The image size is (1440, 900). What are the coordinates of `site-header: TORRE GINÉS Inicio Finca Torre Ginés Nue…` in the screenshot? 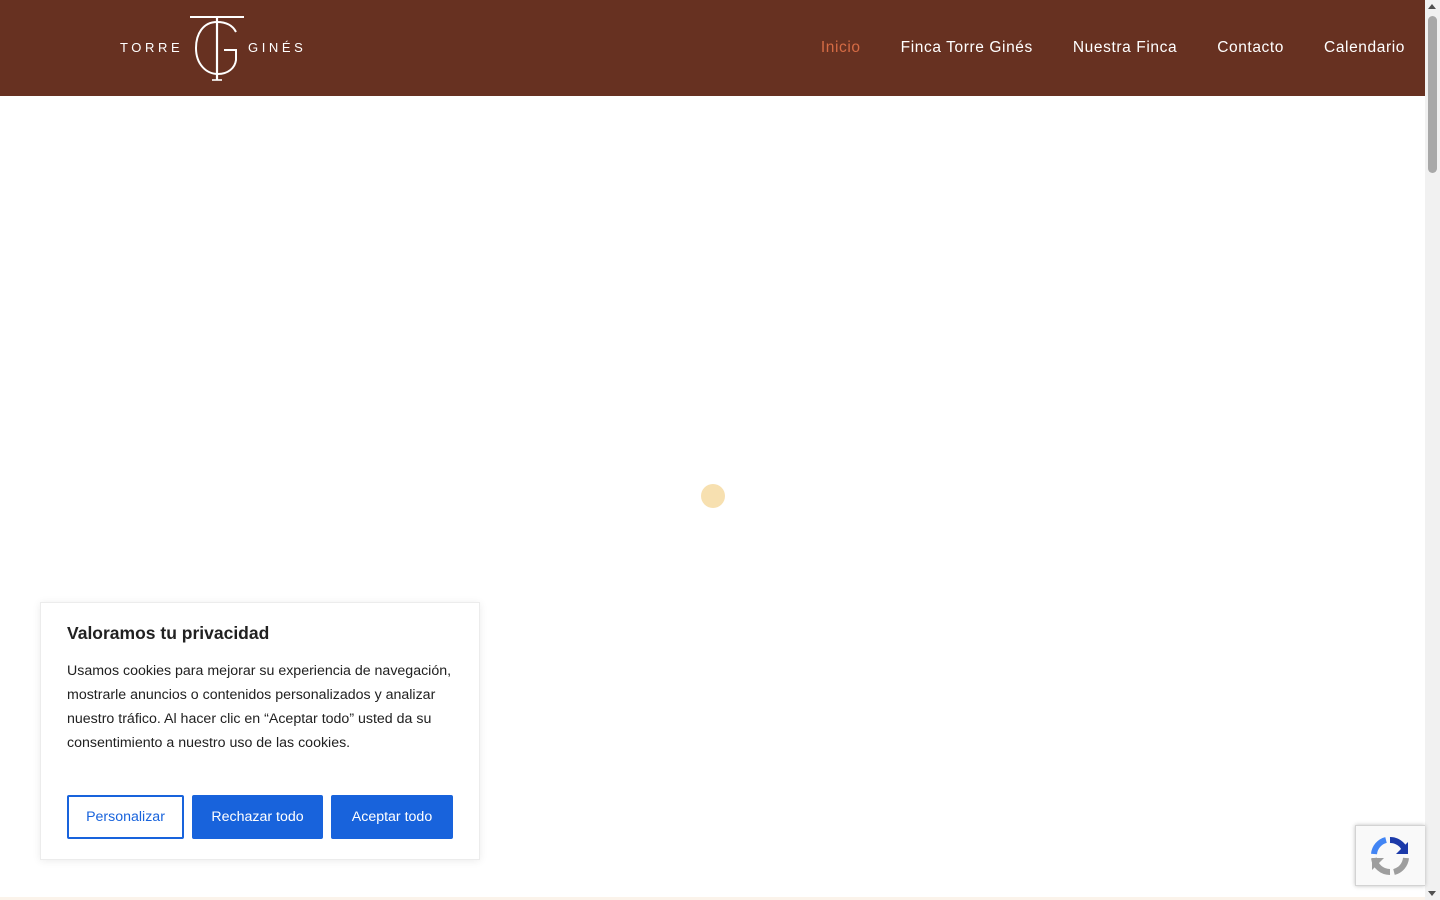 It's located at (712, 48).